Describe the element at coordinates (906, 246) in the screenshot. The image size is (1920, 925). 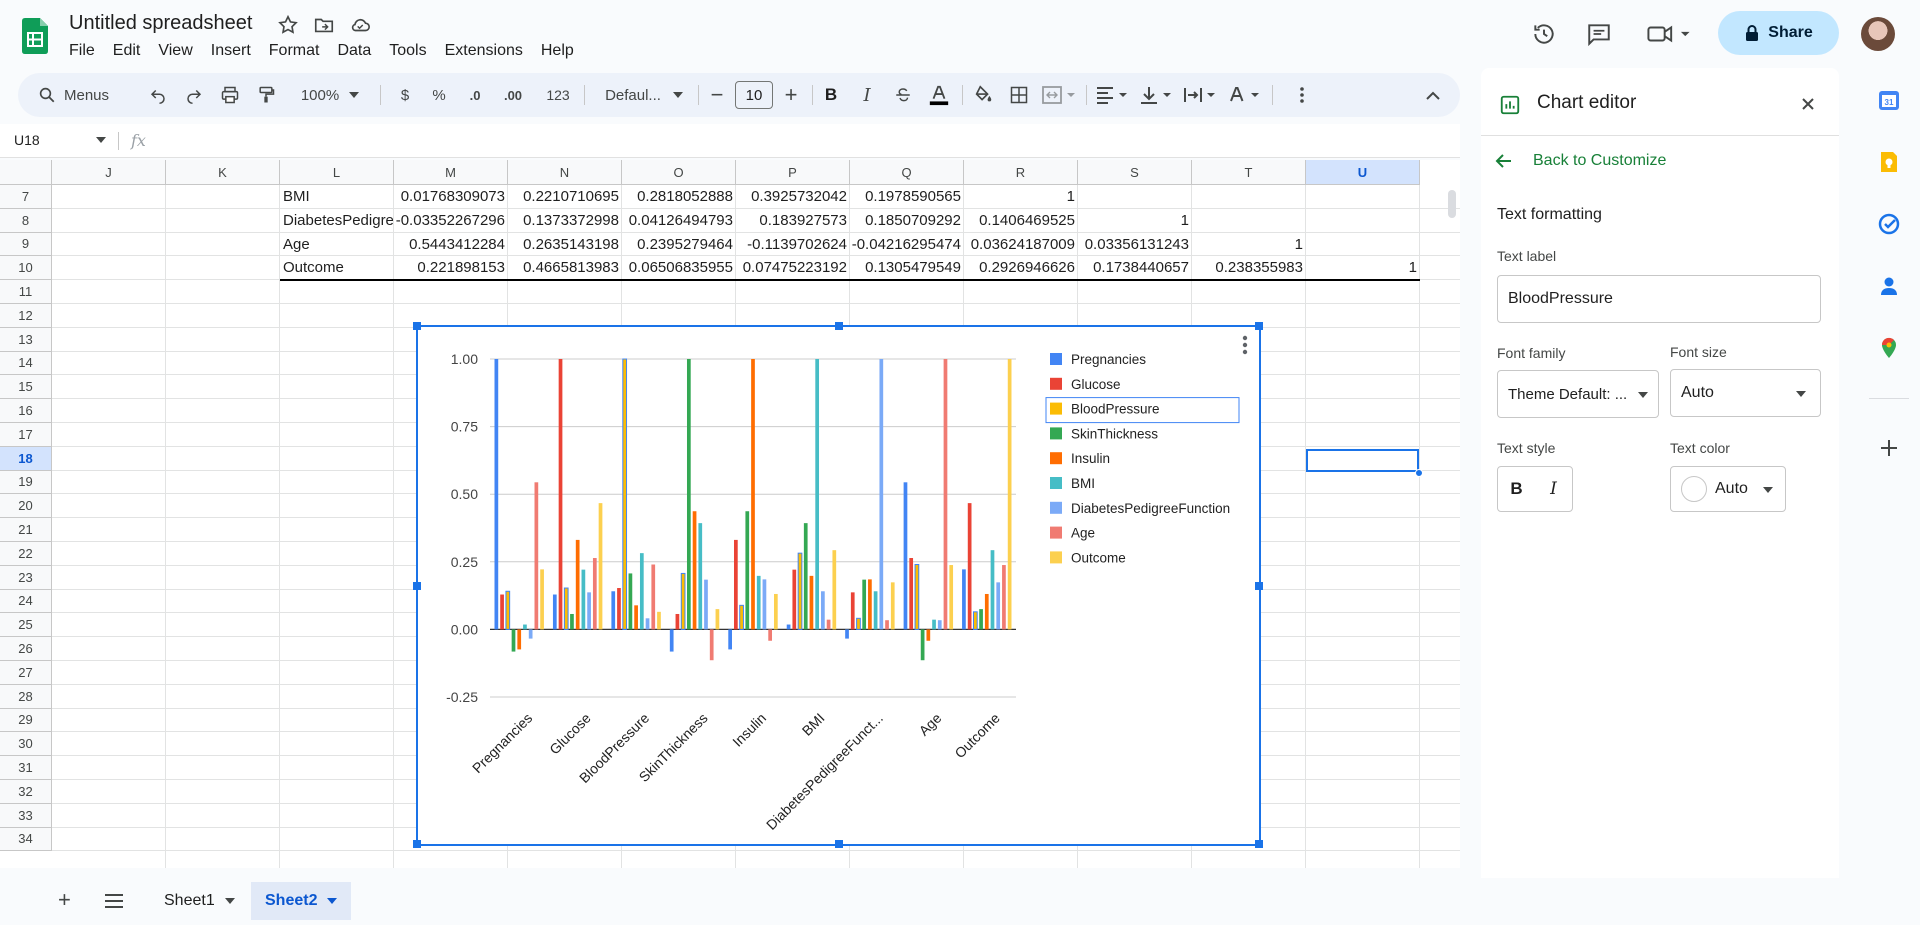
I see `cell-q9: -0.04216295474` at that location.